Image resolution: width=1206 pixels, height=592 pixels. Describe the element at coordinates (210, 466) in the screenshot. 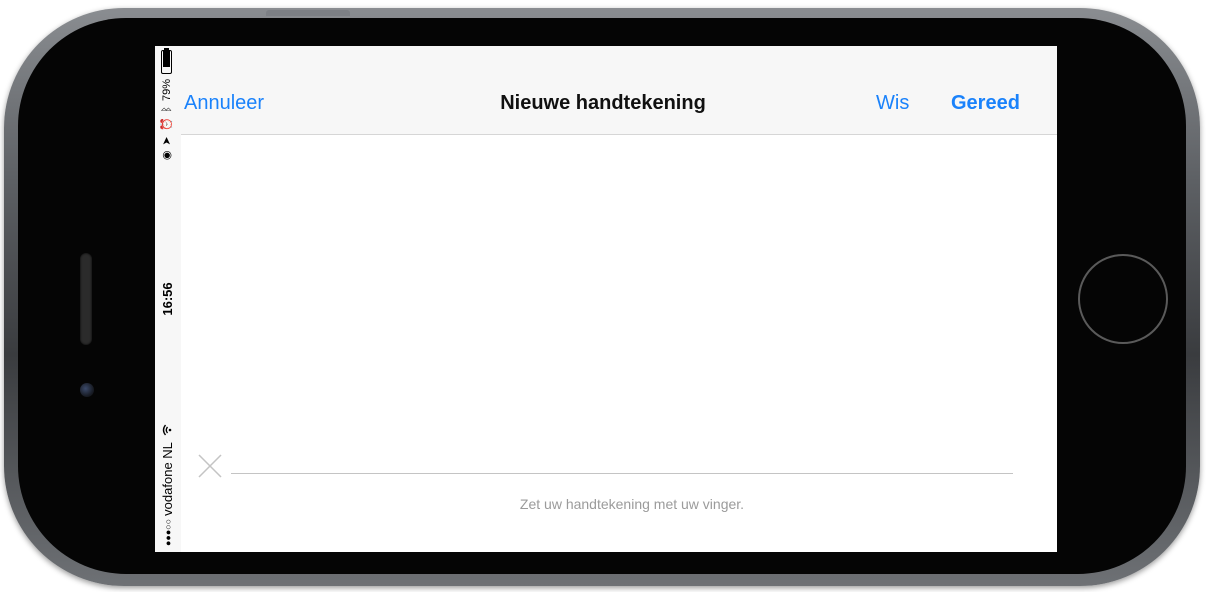

I see `signature-x-icon` at that location.